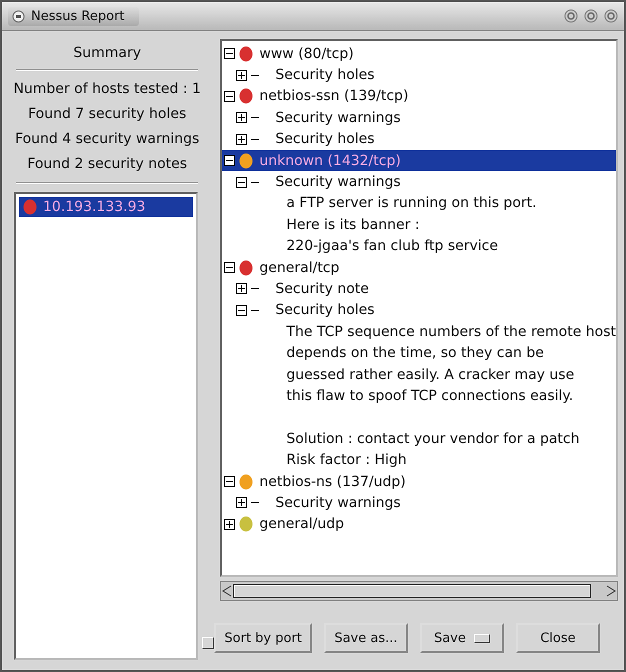 The image size is (626, 672). Describe the element at coordinates (107, 53) in the screenshot. I see `summary-title: Summary` at that location.